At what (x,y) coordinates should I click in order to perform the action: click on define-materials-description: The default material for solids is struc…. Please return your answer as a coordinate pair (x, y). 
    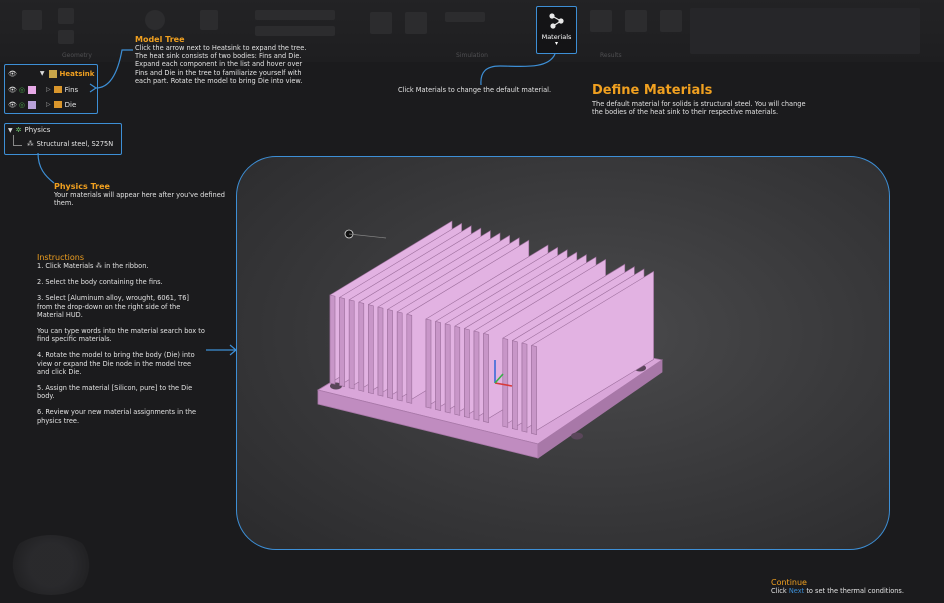
    Looking at the image, I should click on (699, 108).